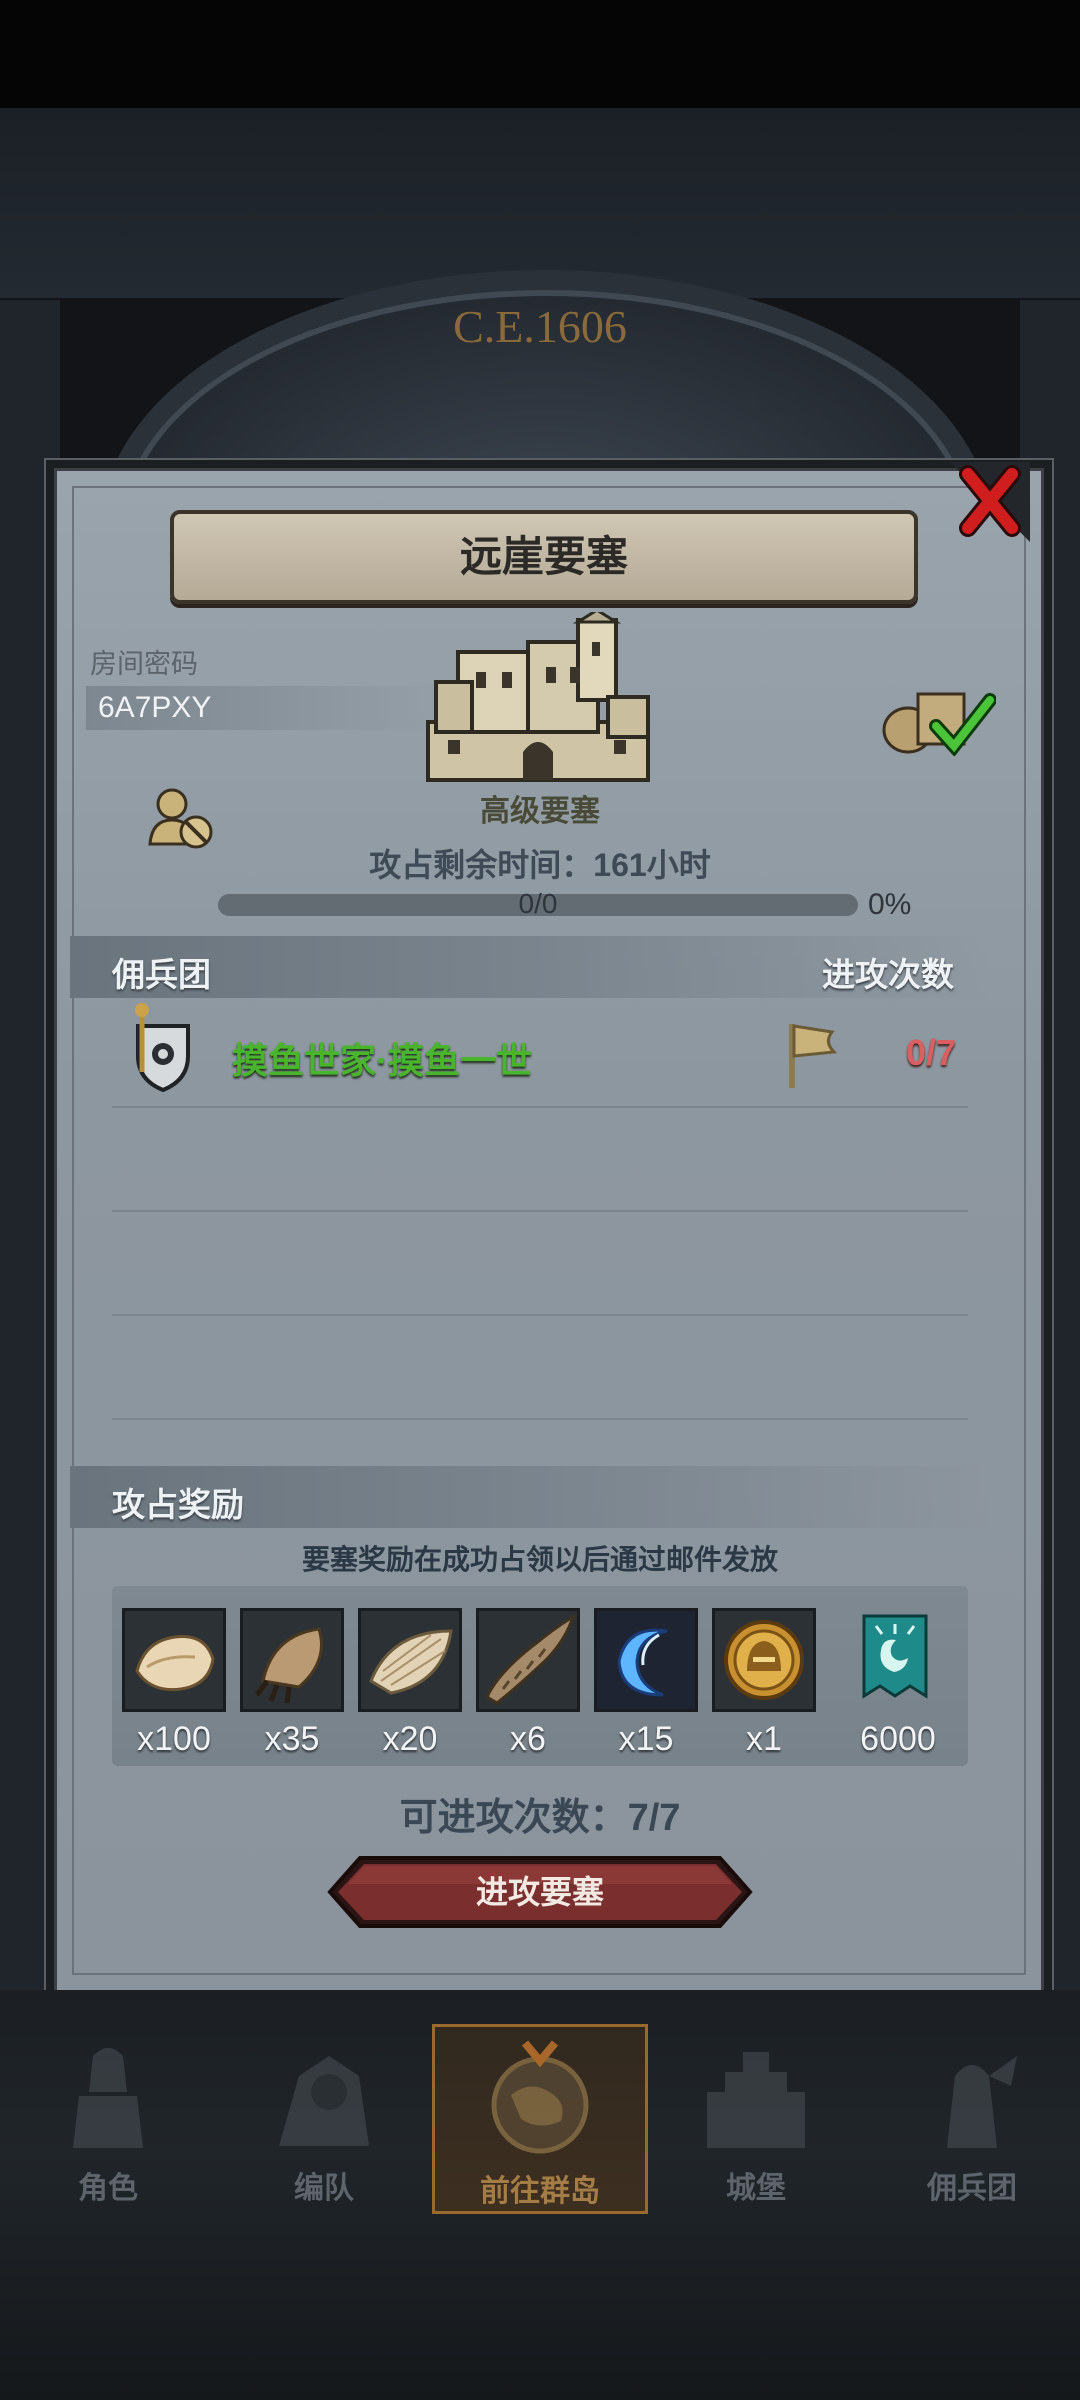 The image size is (1080, 2400). What do you see at coordinates (382, 1060) in the screenshot?
I see `mercenary-name: 摸鱼世家·摸鱼一世` at bounding box center [382, 1060].